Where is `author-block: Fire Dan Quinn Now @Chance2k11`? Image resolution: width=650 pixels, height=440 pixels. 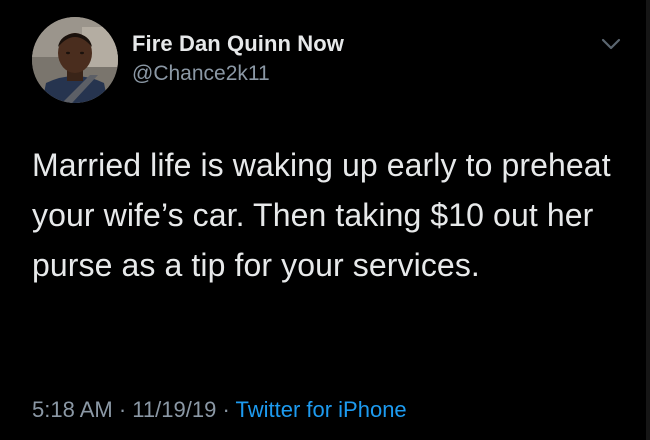
author-block: Fire Dan Quinn Now @Chance2k11 is located at coordinates (238, 59).